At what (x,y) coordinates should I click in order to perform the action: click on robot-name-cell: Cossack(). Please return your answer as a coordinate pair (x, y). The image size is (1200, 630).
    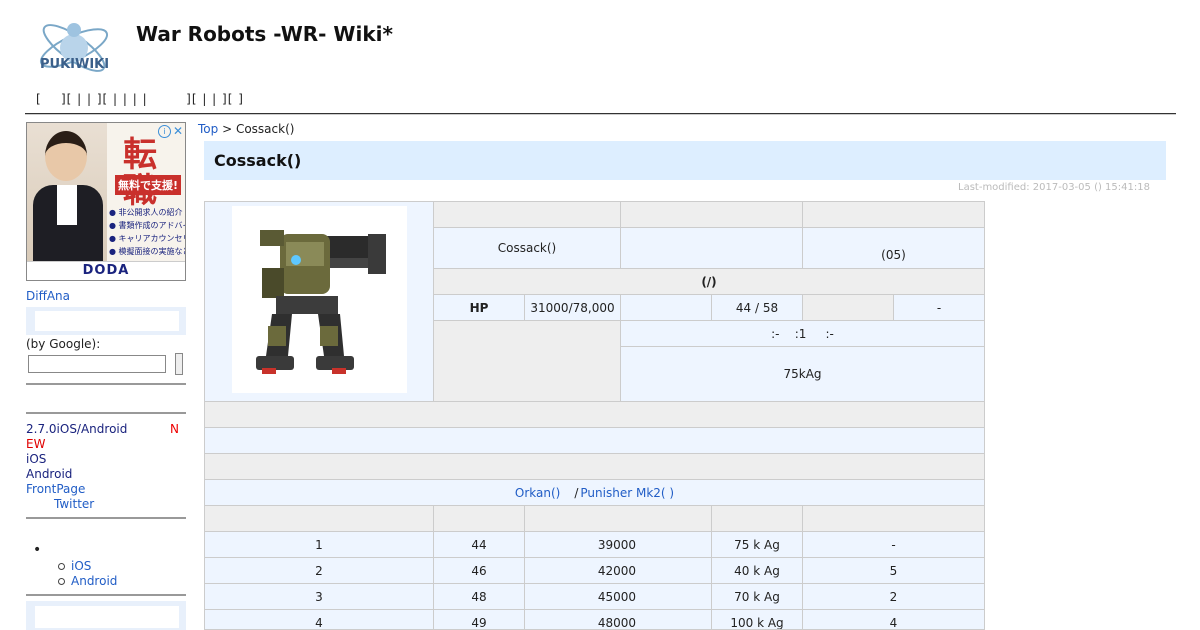
    Looking at the image, I should click on (527, 248).